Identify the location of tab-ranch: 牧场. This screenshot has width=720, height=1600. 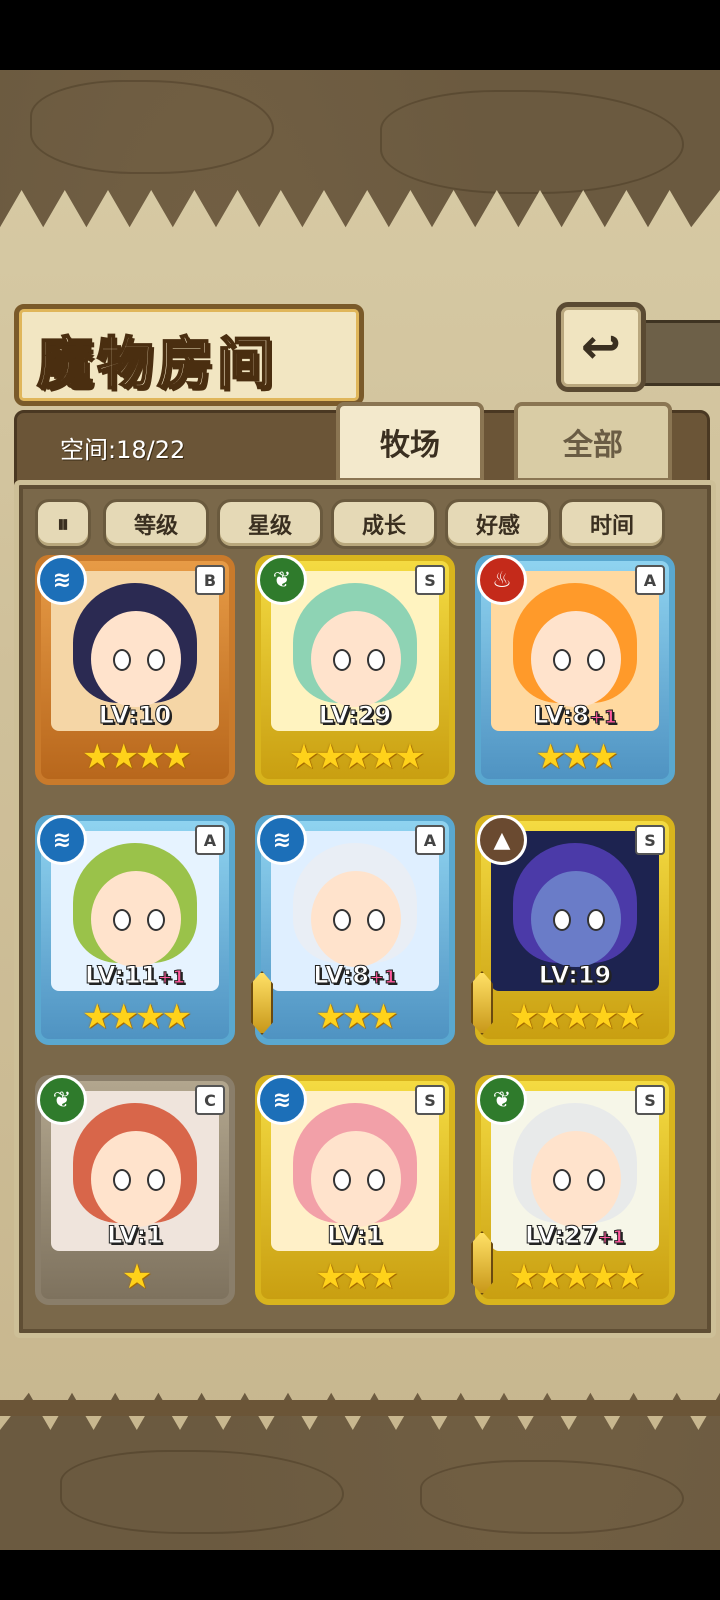
(410, 442).